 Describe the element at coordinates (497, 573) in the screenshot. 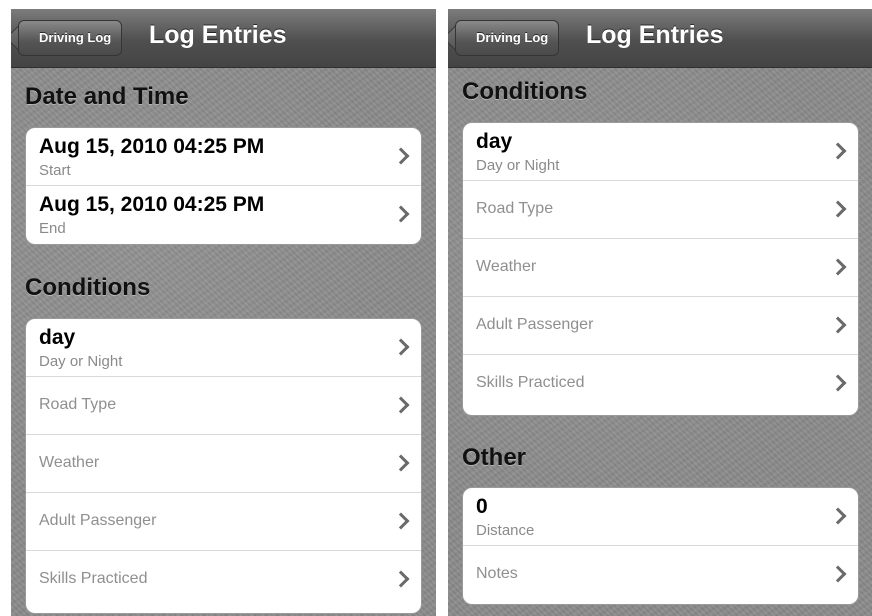

I see `notes-label: Notes` at that location.